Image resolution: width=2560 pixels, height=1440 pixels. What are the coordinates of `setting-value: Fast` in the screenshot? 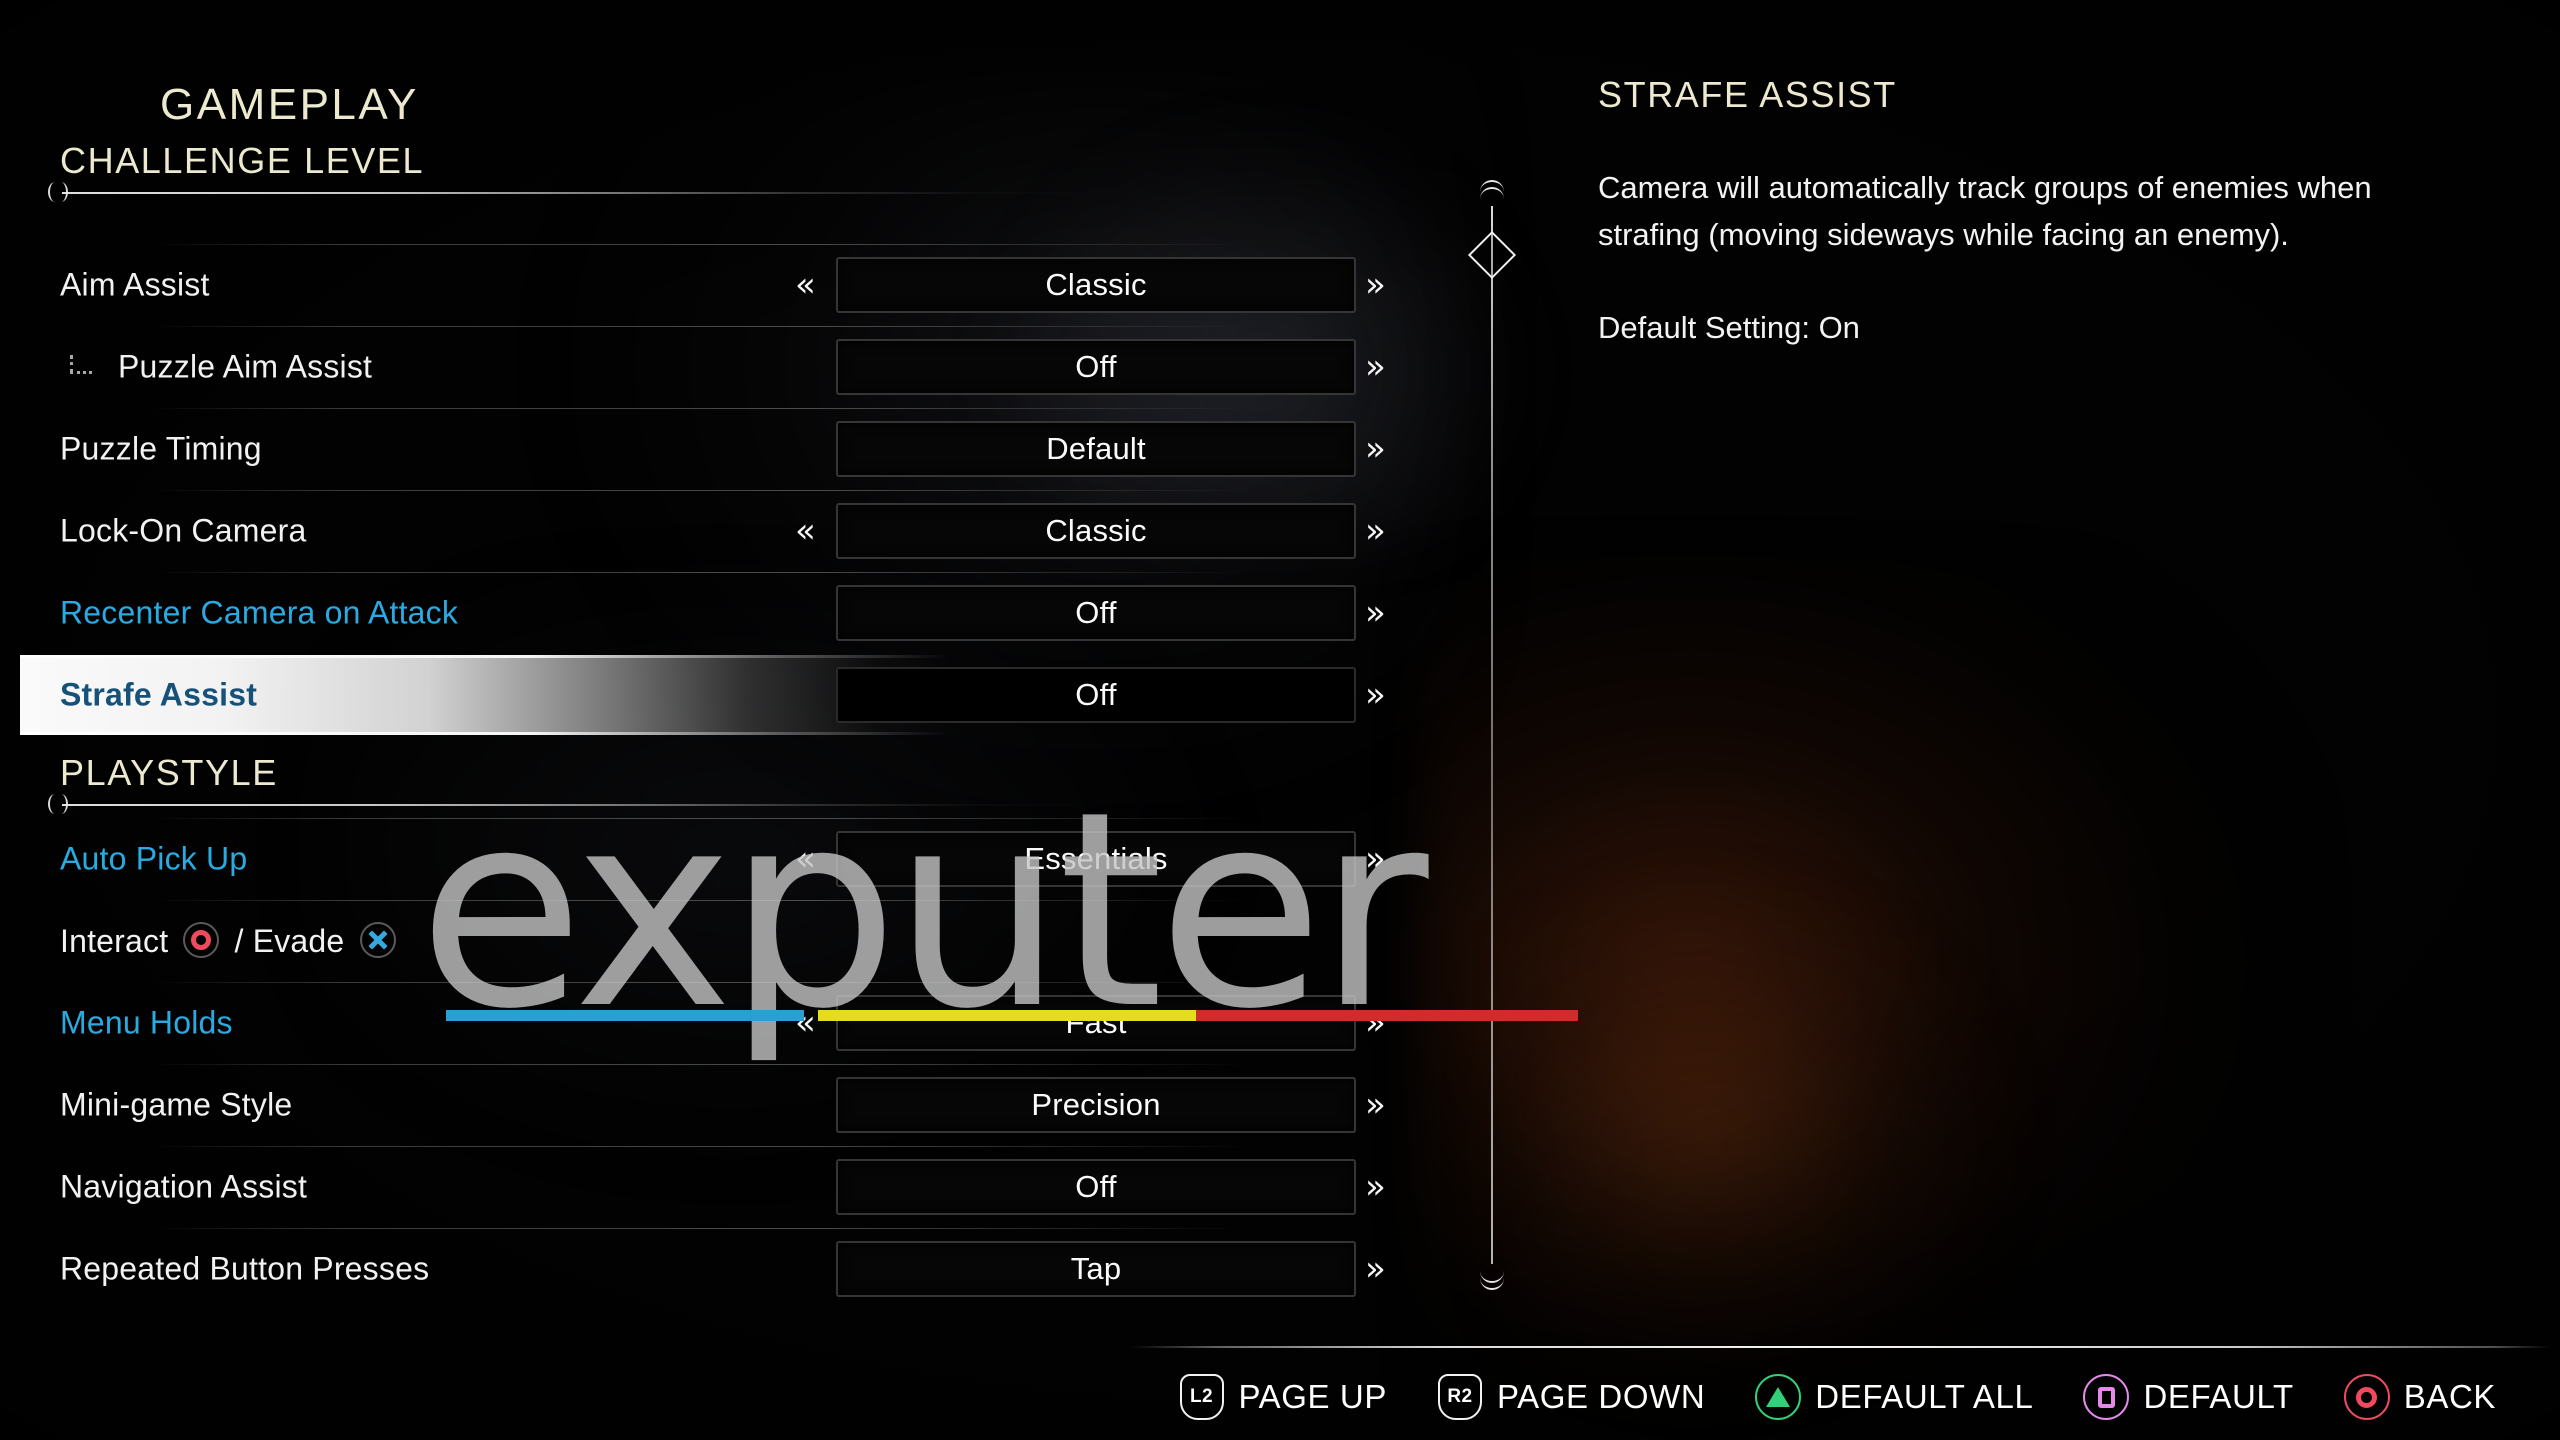 It's located at (1096, 1022).